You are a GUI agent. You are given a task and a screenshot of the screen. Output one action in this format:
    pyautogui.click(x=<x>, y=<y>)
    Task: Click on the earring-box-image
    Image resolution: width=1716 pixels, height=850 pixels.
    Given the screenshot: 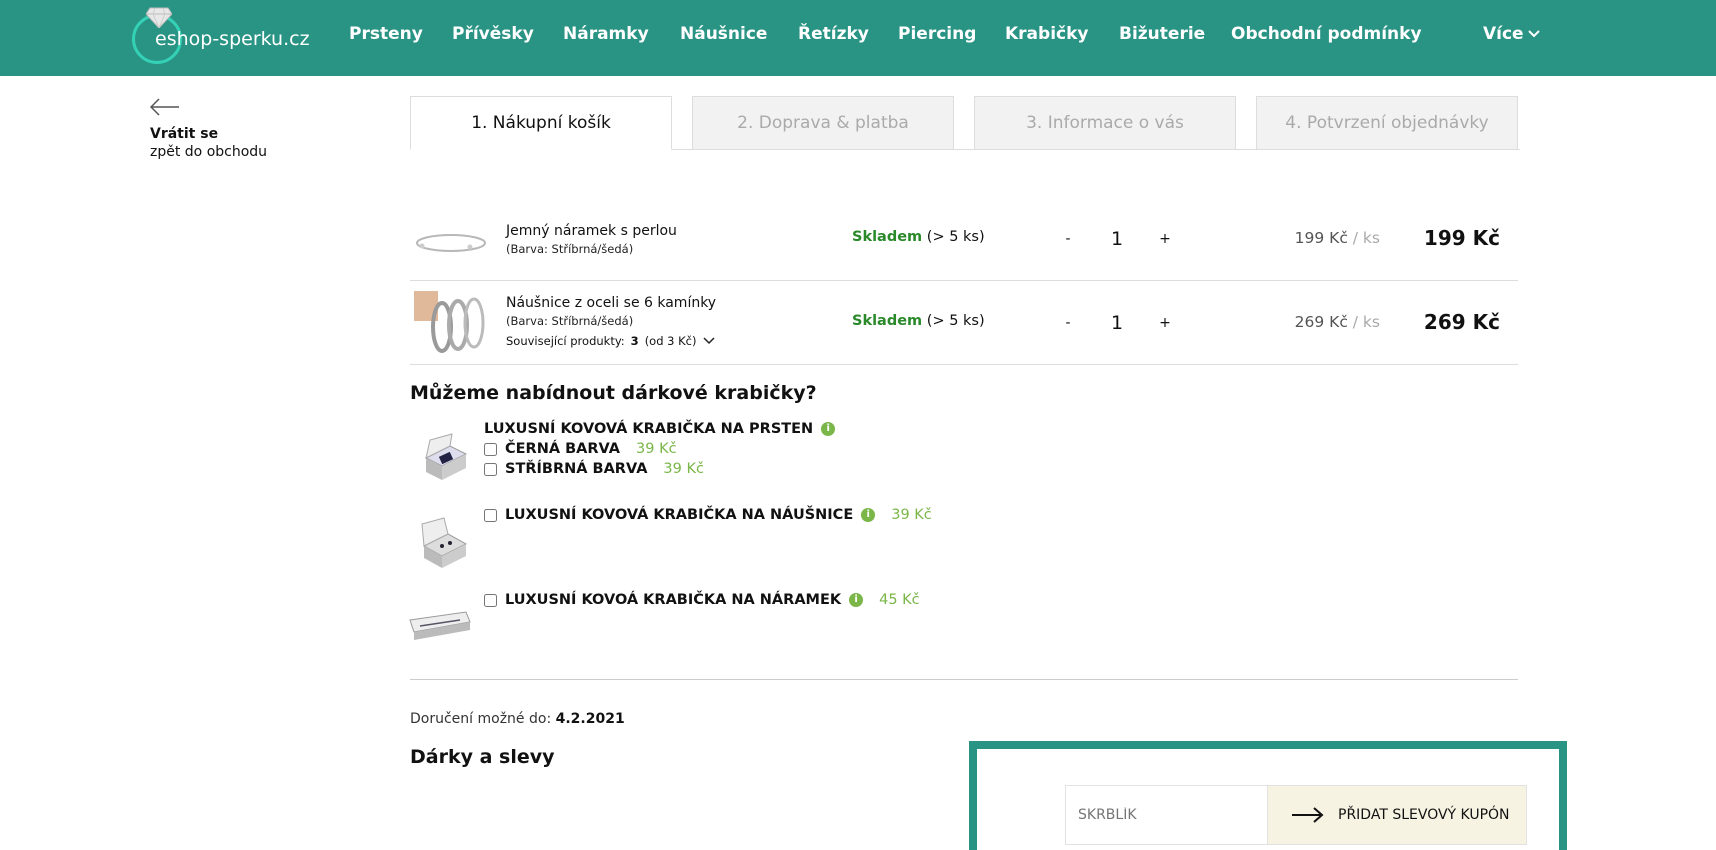 What is the action you would take?
    pyautogui.click(x=444, y=542)
    